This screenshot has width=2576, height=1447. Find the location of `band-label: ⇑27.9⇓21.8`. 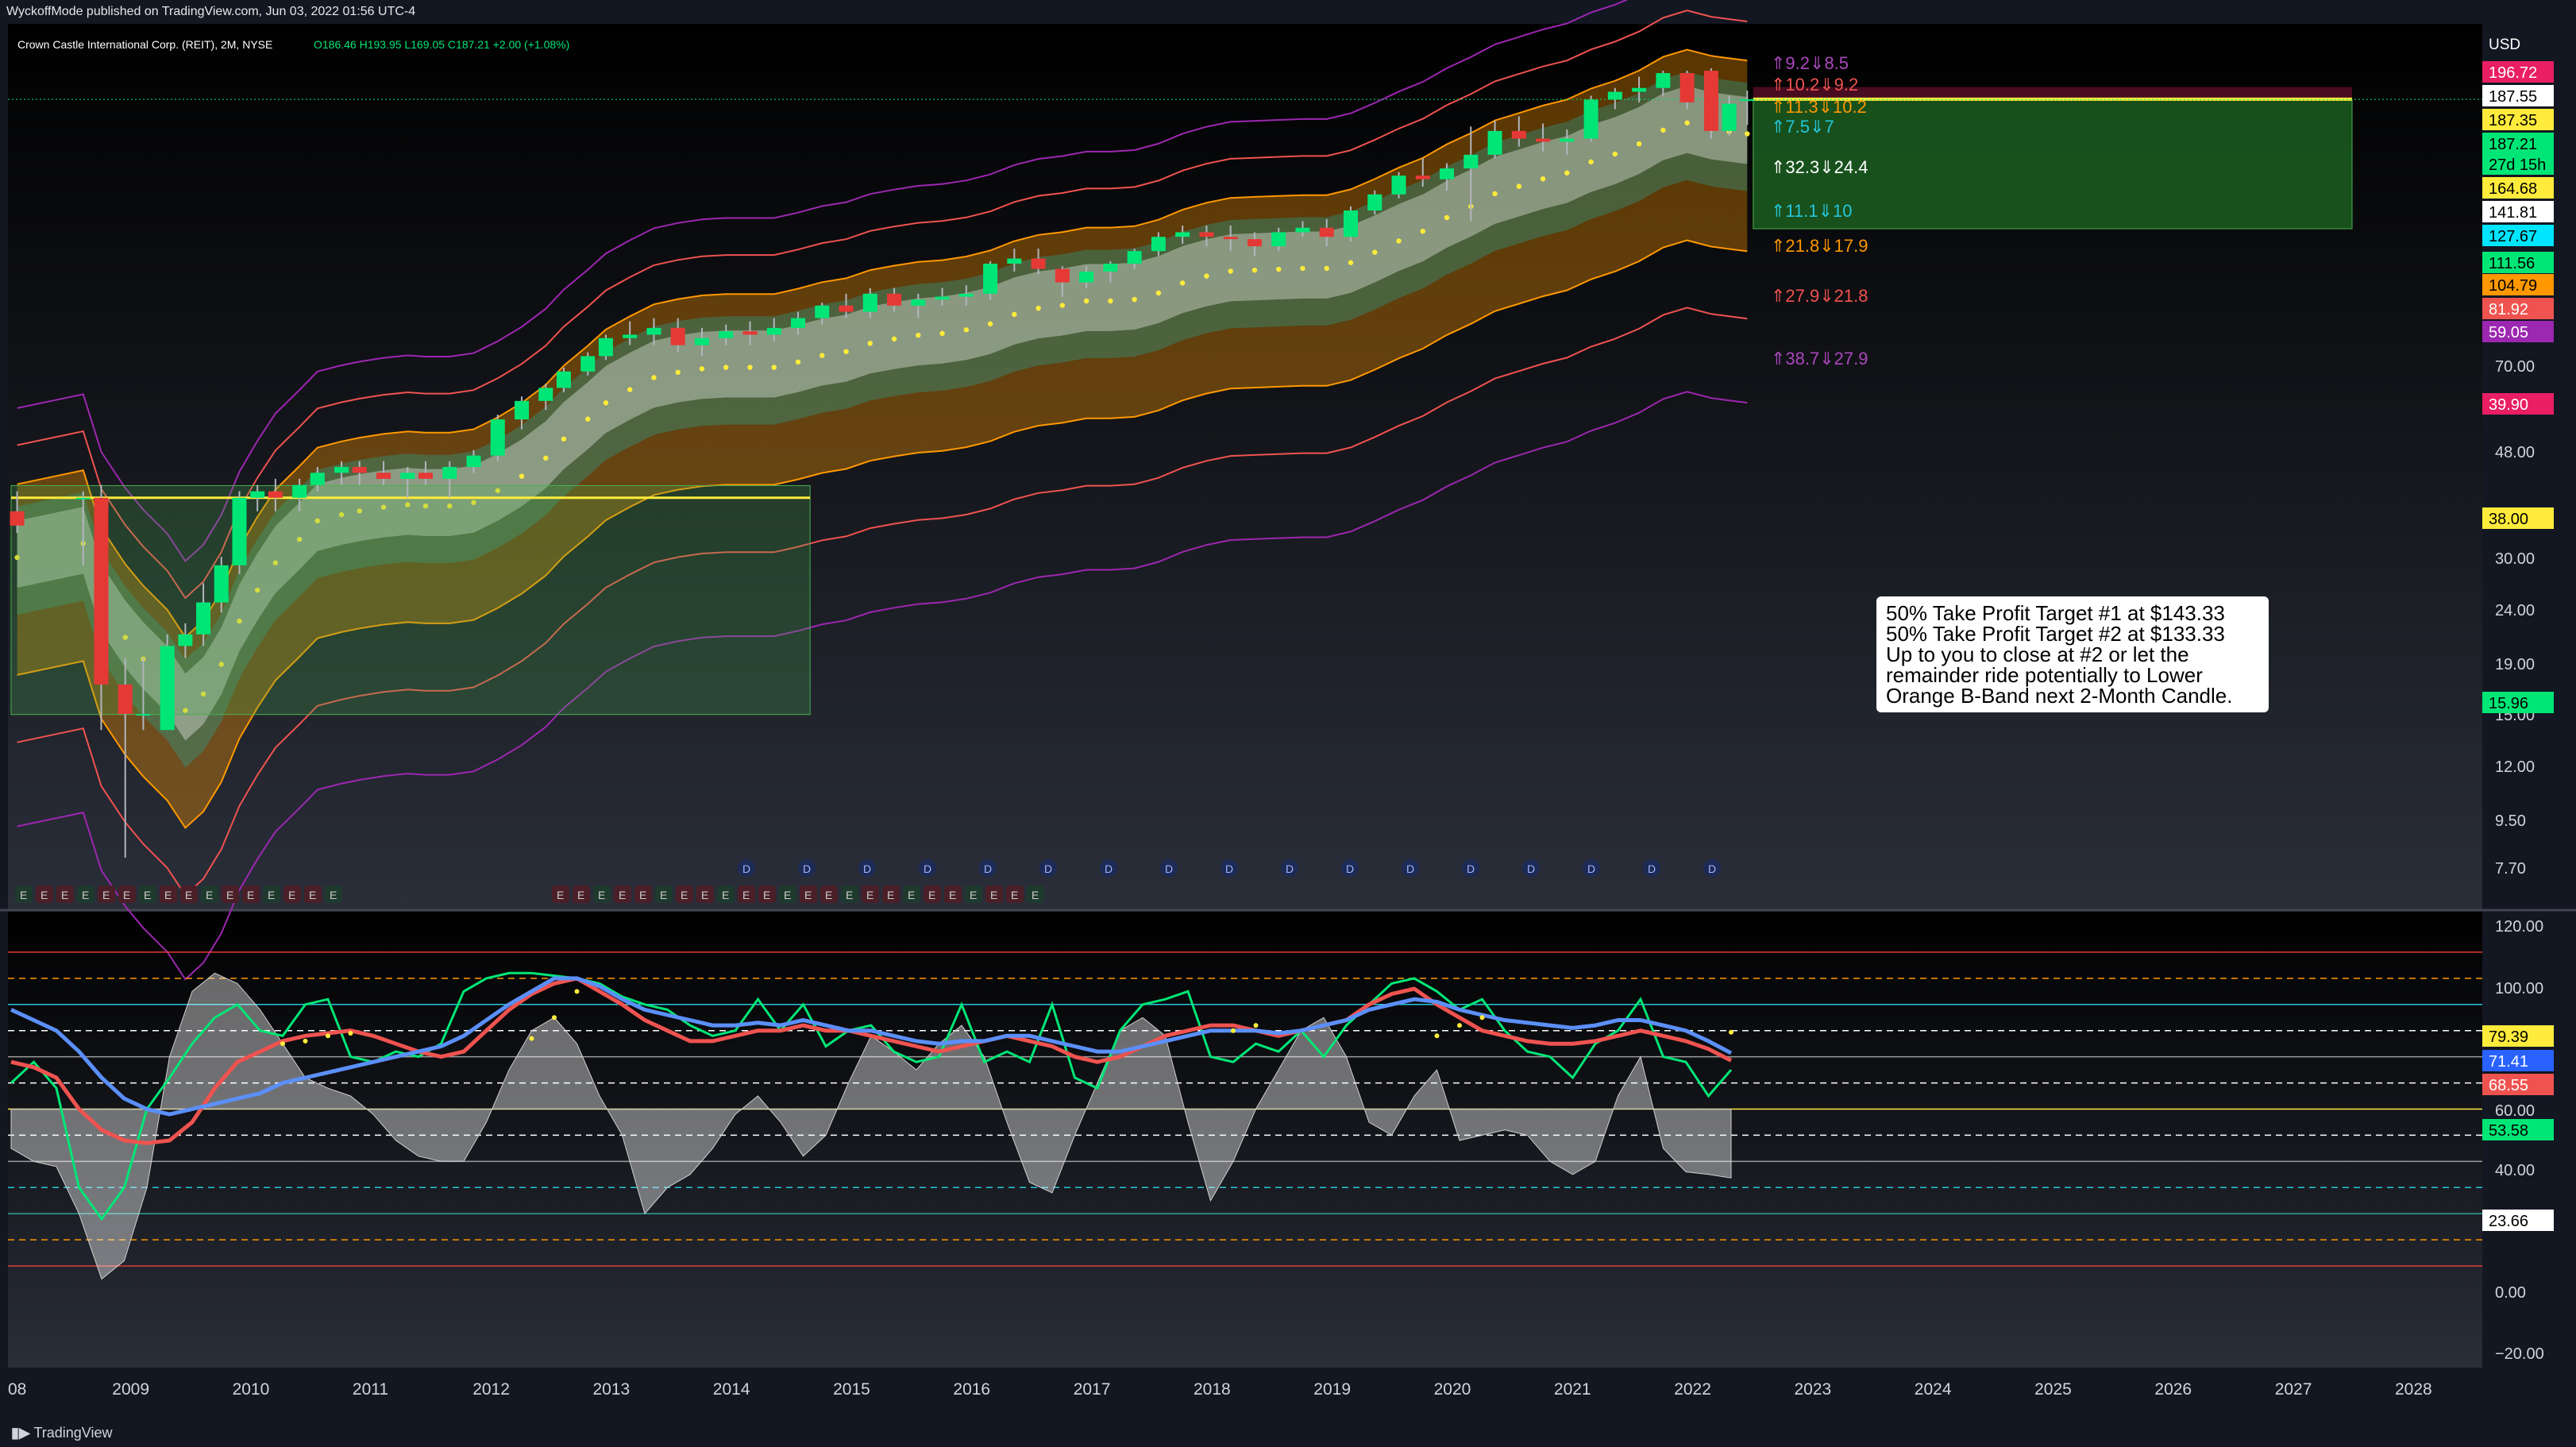

band-label: ⇑27.9⇓21.8 is located at coordinates (1819, 296).